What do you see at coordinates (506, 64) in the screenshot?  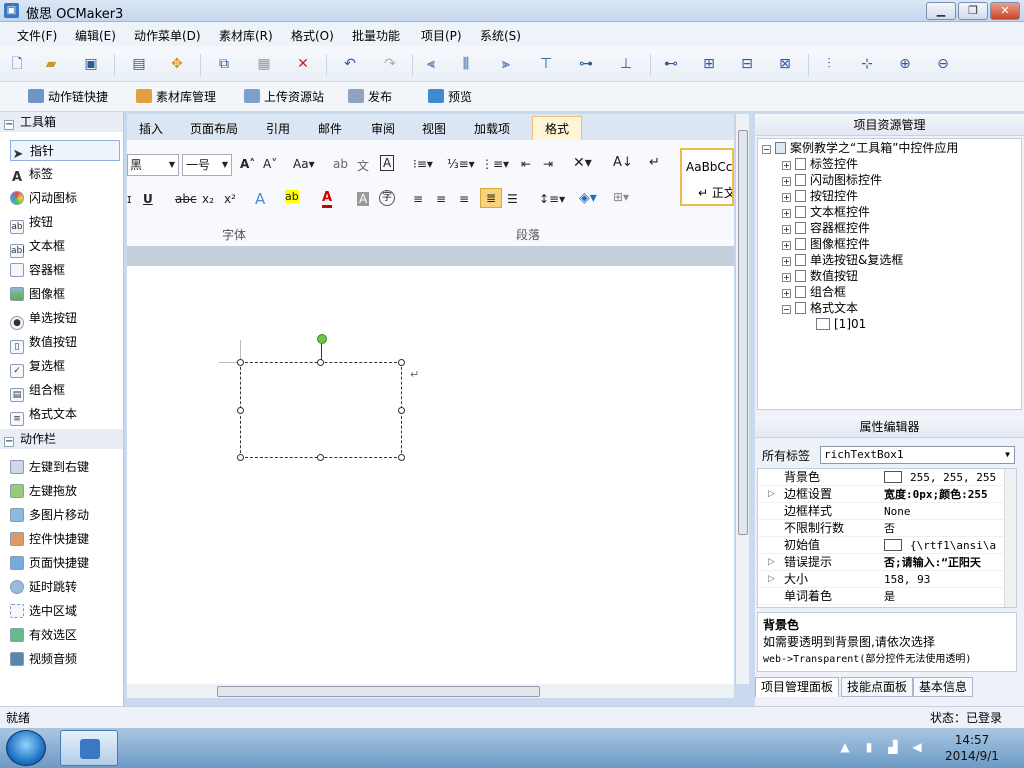 I see `align-right-icon: ⫸` at bounding box center [506, 64].